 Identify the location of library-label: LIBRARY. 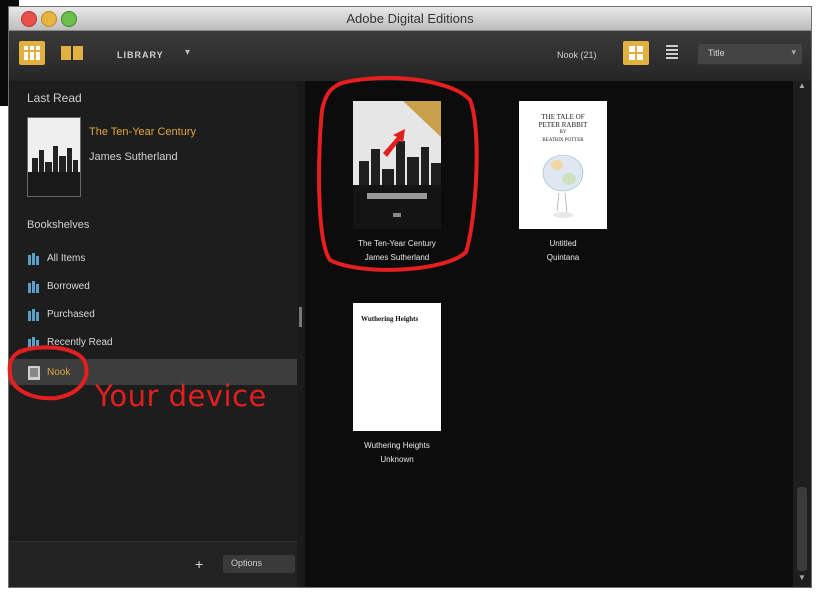
(140, 55).